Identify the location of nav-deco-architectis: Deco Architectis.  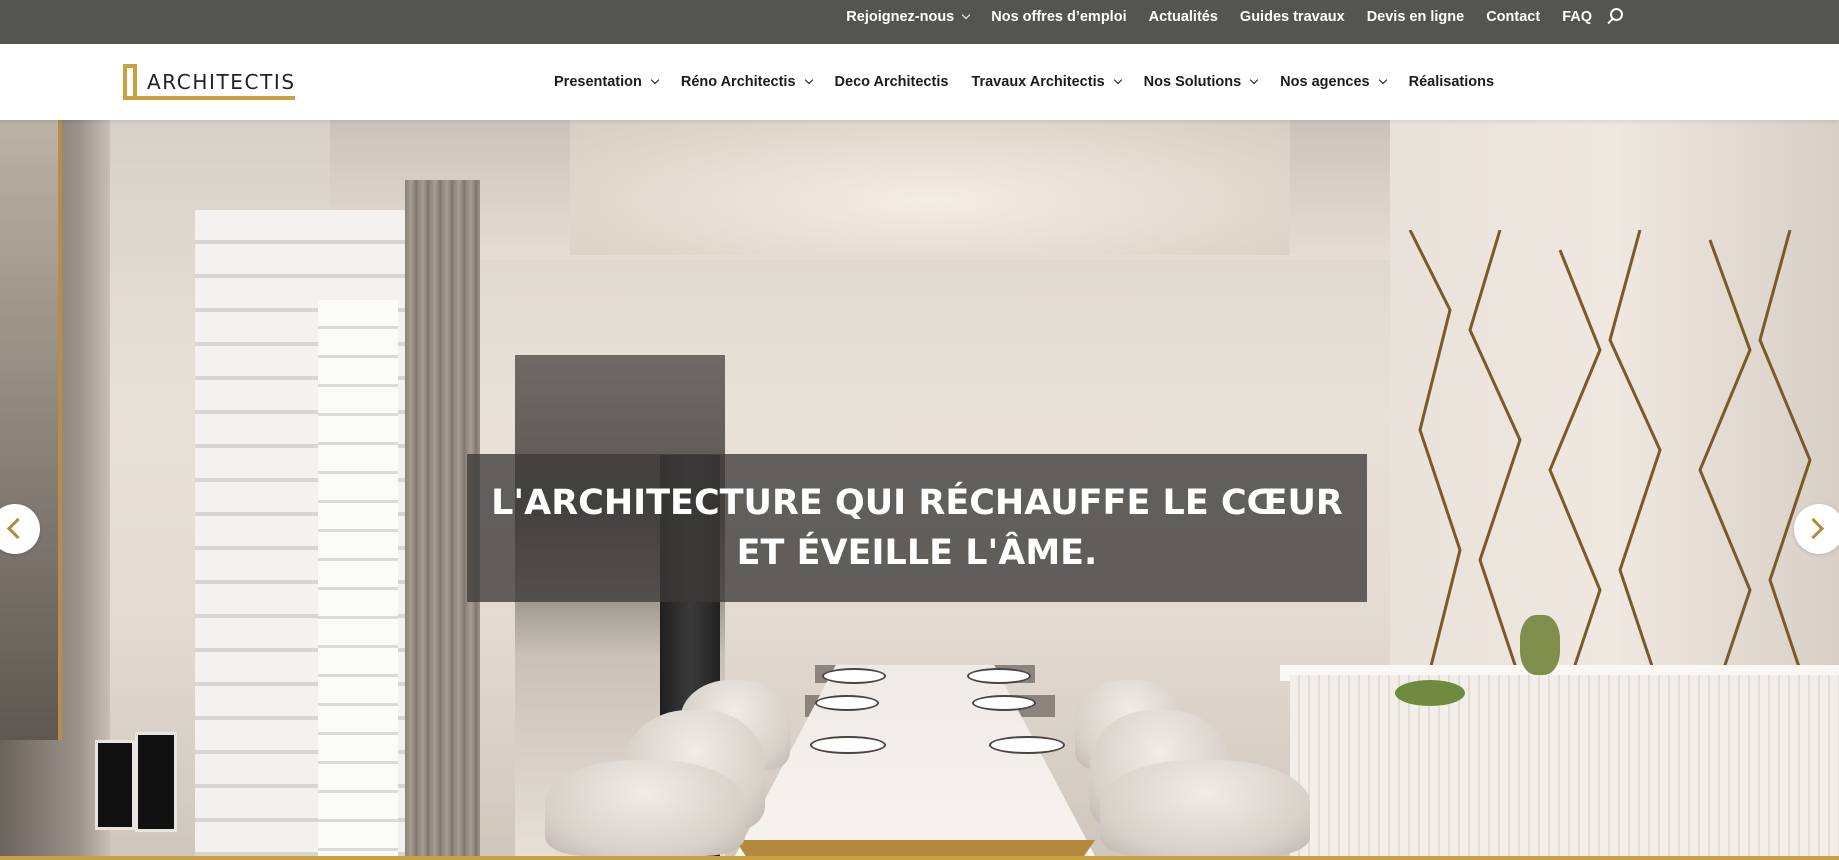
(892, 82).